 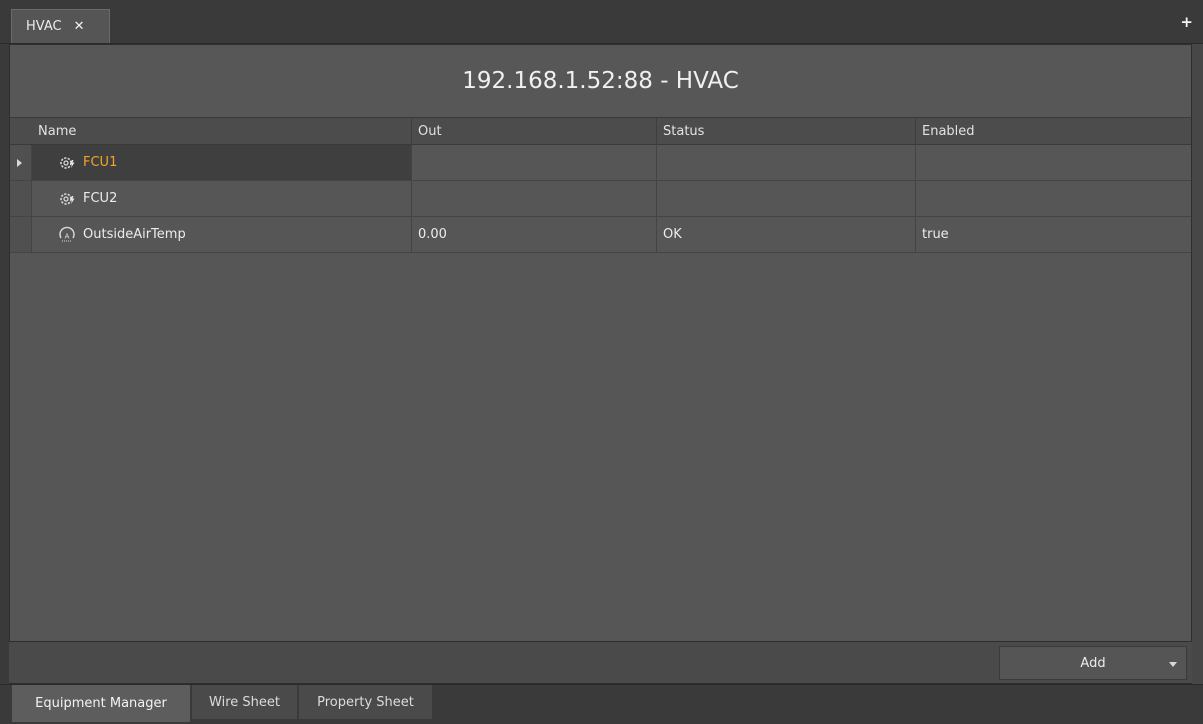 I want to click on row-name-label: OutsideAirTemp, so click(x=134, y=234).